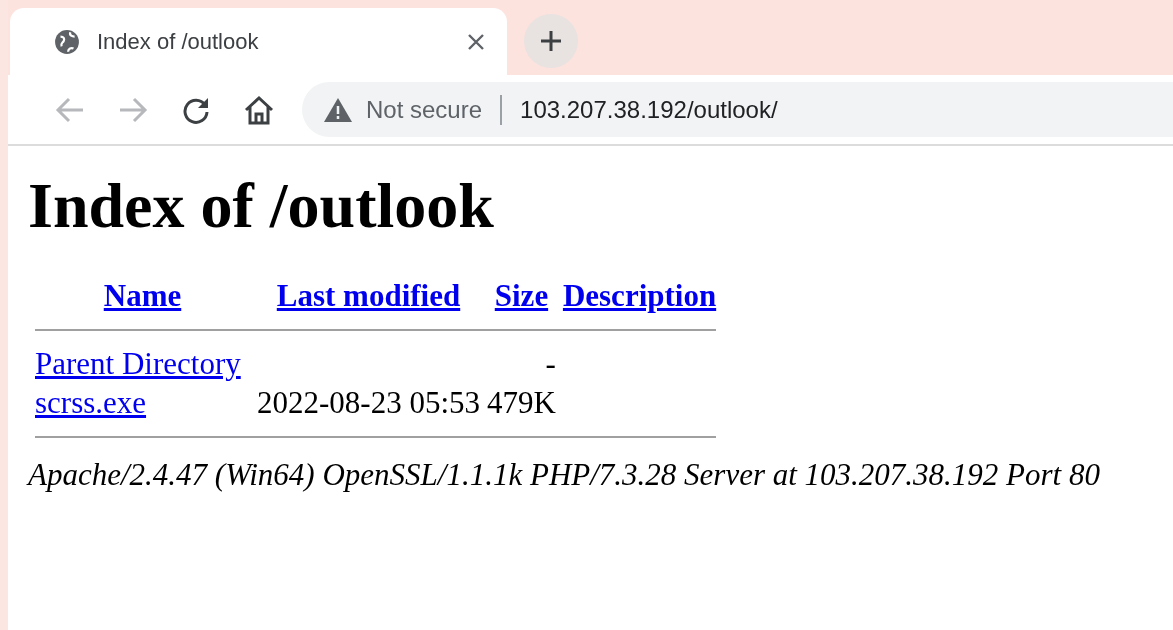  Describe the element at coordinates (368, 402) in the screenshot. I see `date-cell: 2022-08-23 05:53` at that location.